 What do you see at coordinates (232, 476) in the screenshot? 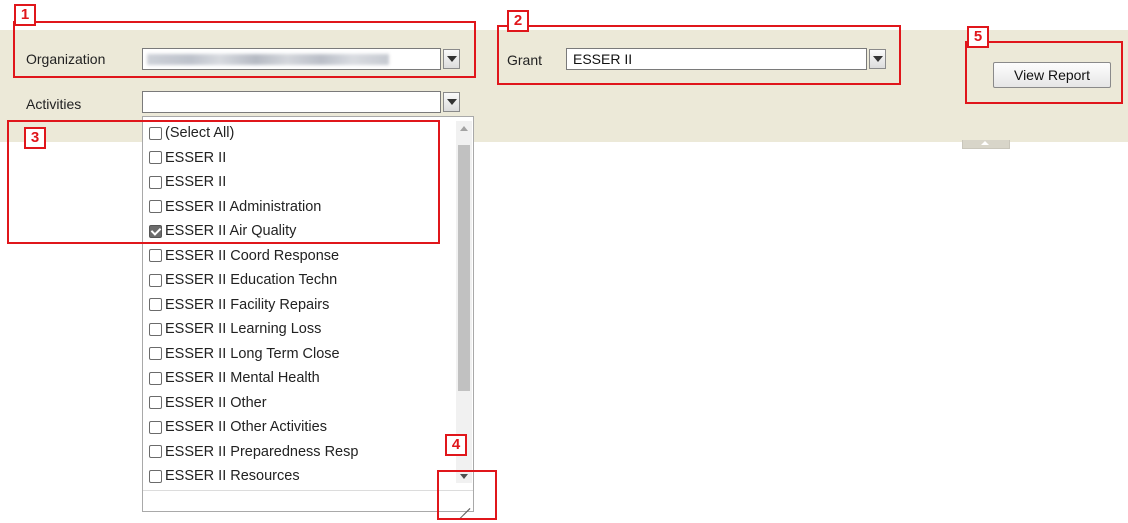
I see `activity-option-label: ESSER II Resources` at bounding box center [232, 476].